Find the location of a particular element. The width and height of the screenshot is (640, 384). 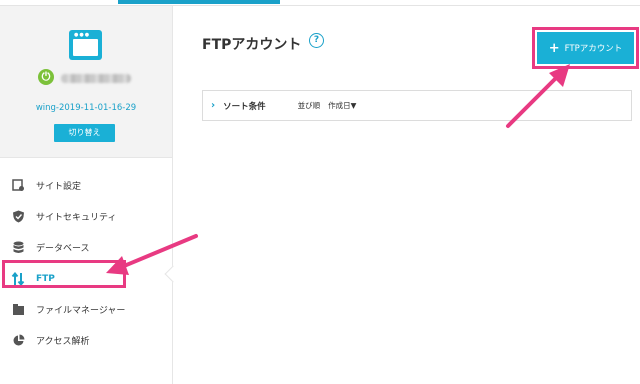

sidebar-item-label: データベース is located at coordinates (63, 249).